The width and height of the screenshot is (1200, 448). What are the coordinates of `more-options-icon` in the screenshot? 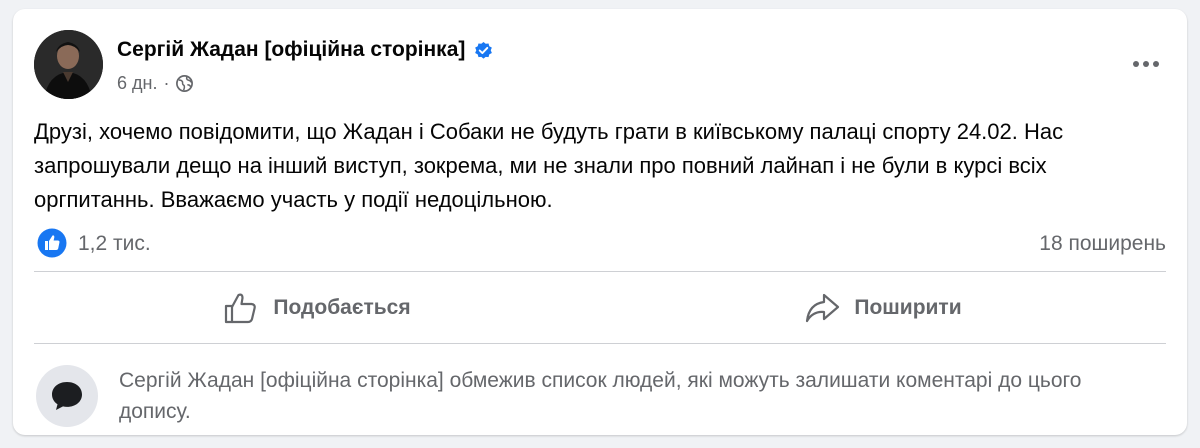 It's located at (1146, 64).